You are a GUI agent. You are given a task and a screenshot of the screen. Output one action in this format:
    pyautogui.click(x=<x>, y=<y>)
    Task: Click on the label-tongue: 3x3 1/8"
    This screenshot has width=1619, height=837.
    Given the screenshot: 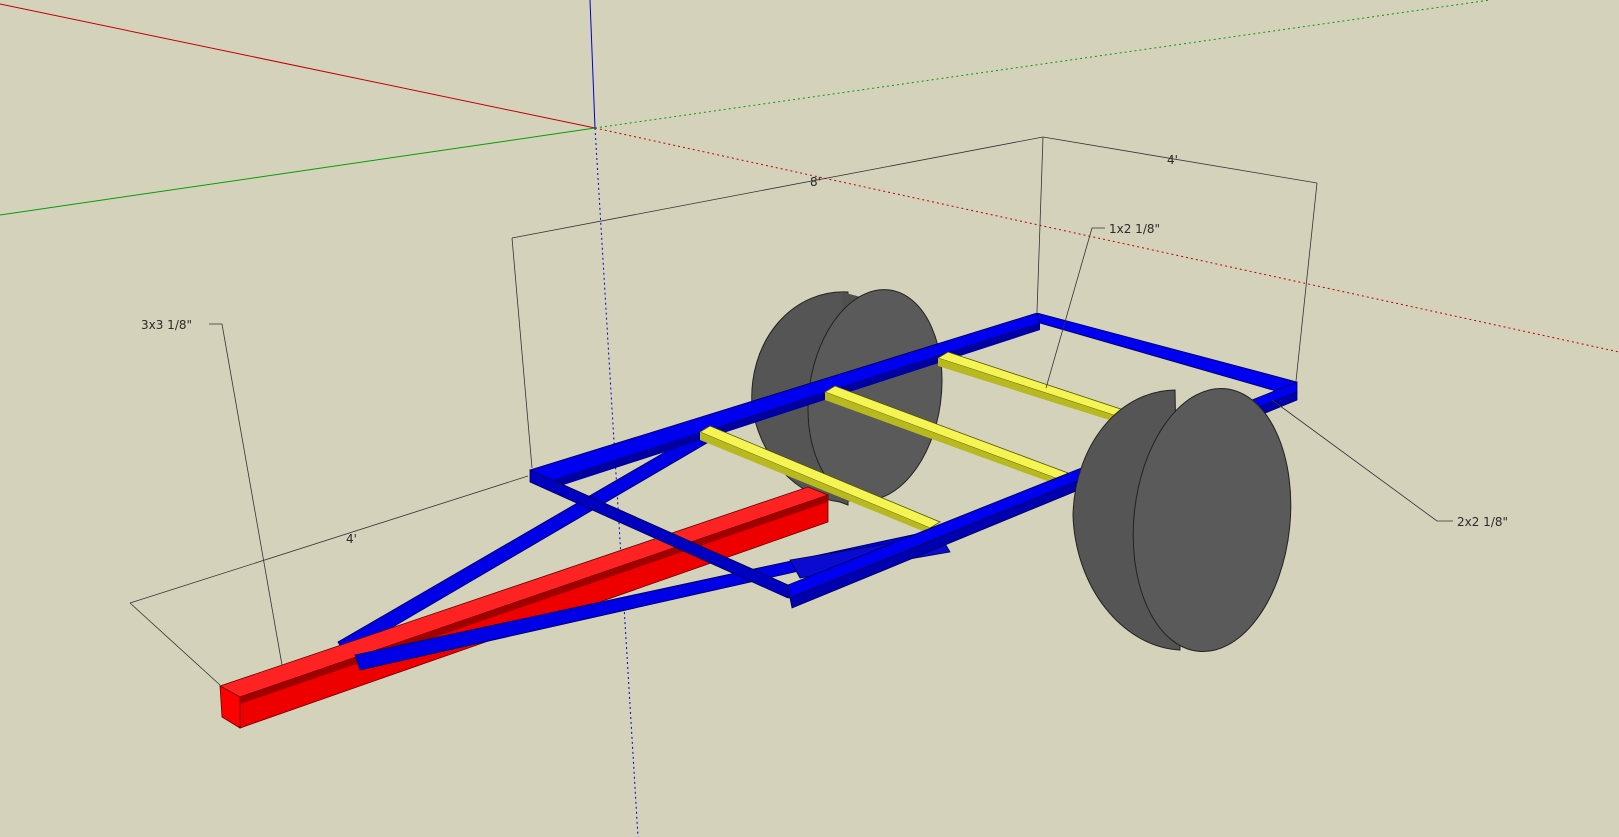 What is the action you would take?
    pyautogui.click(x=166, y=325)
    